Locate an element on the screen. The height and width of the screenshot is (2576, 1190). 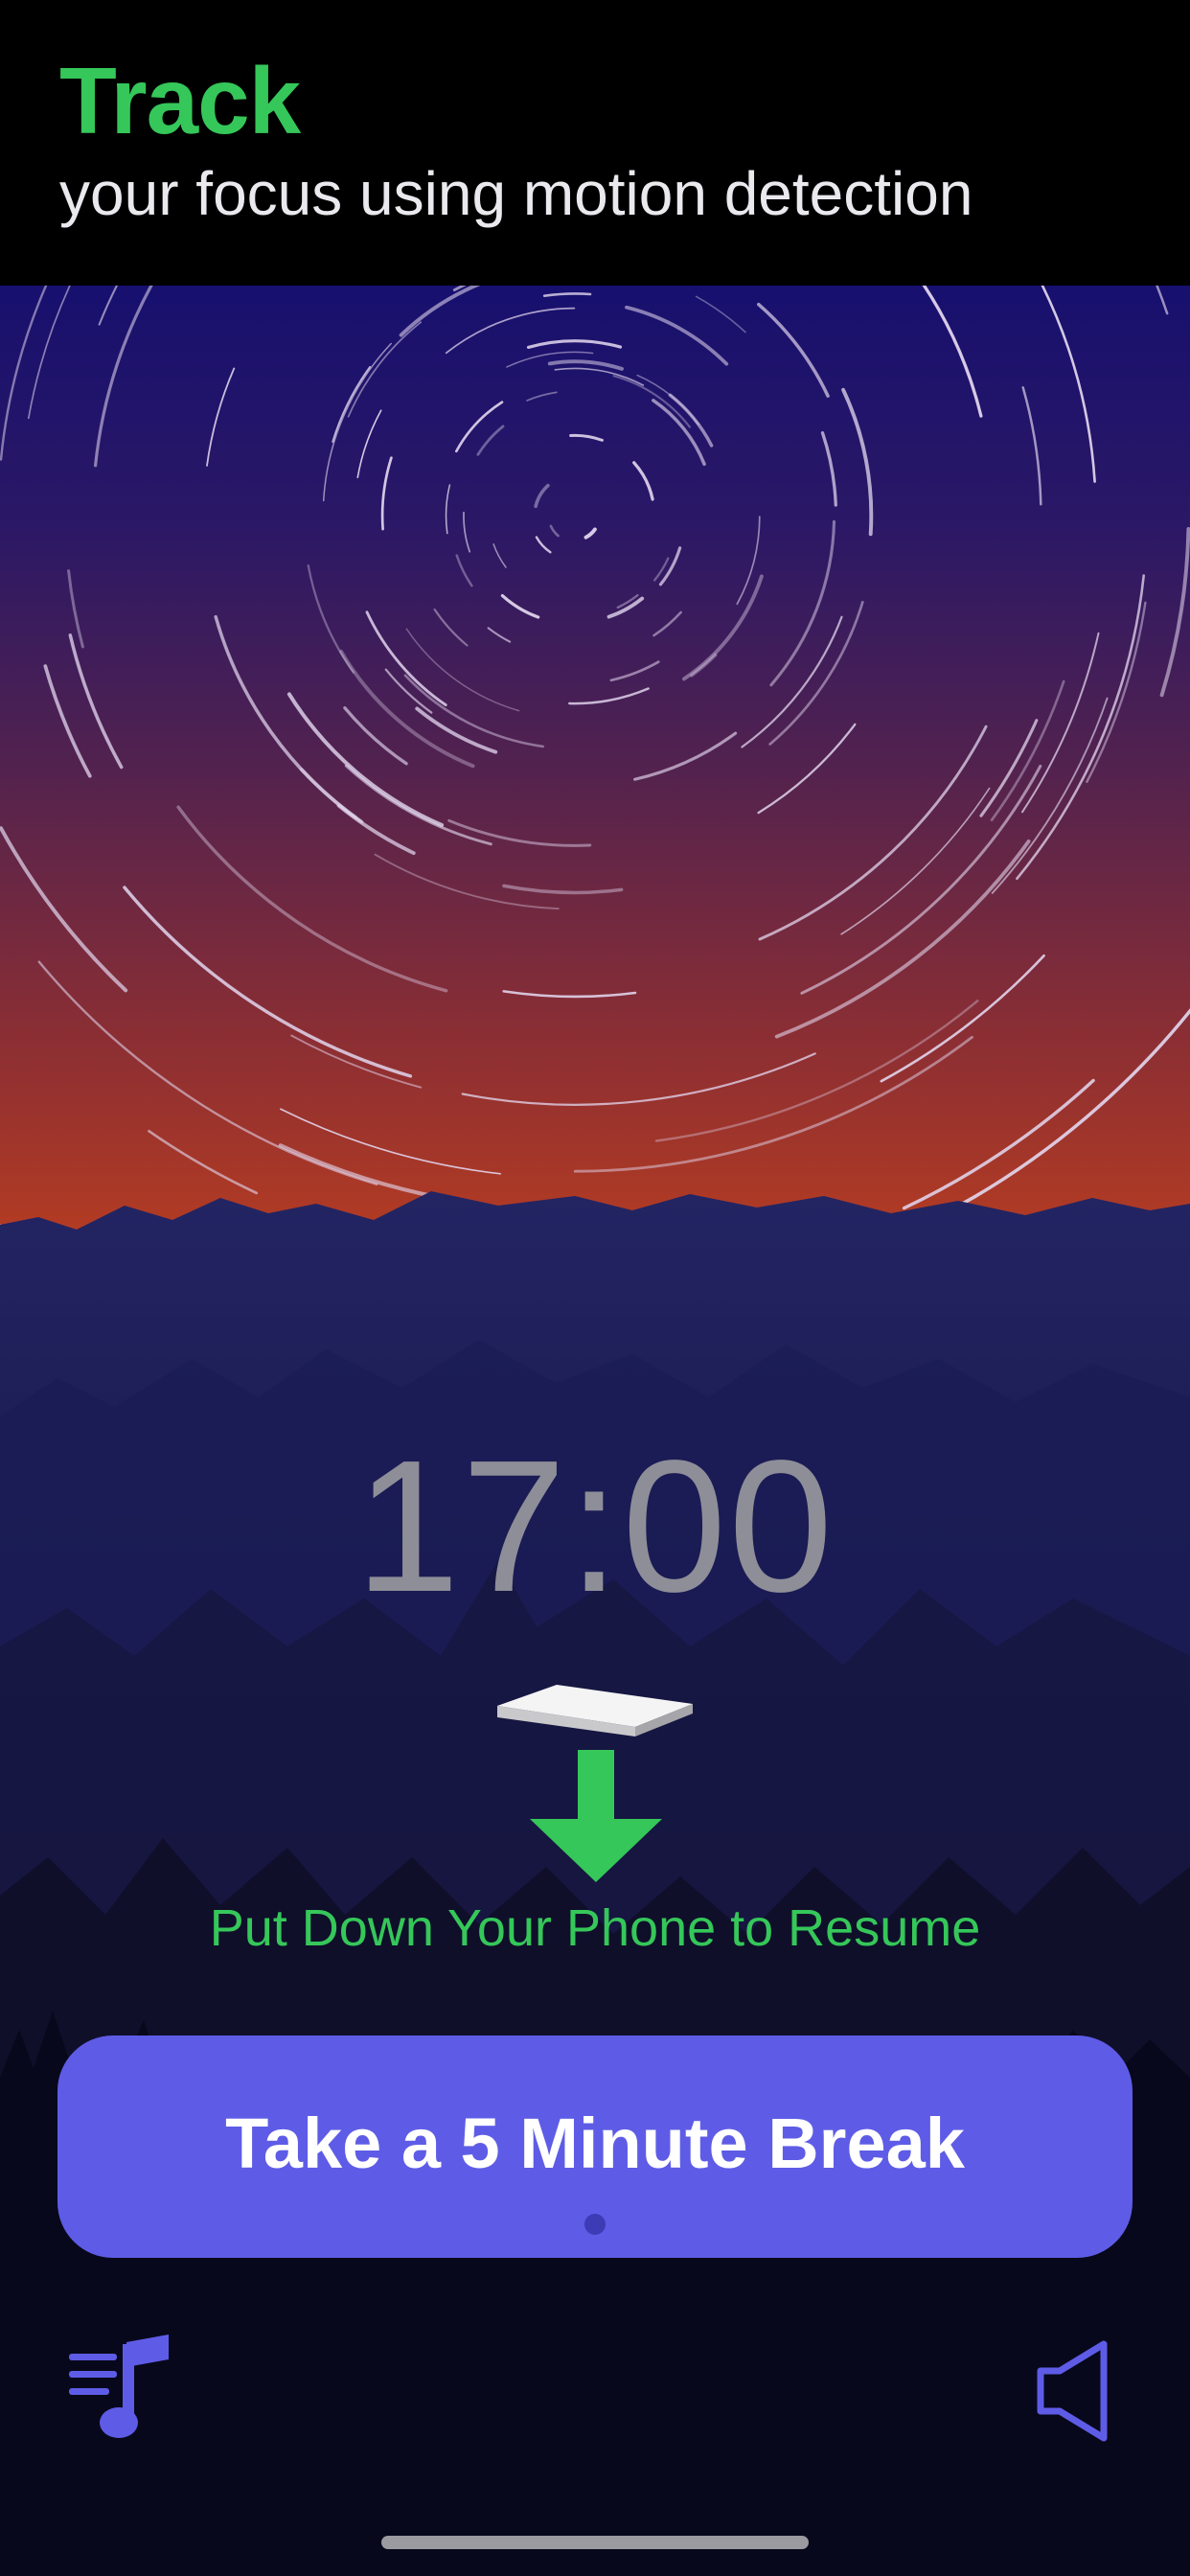
music-playlist-icon is located at coordinates (119, 2386).